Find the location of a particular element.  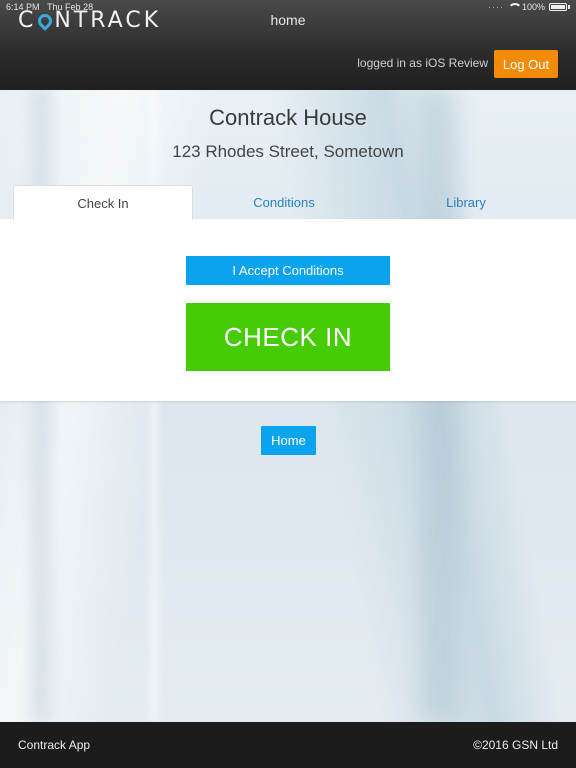

battery-percent: 100% is located at coordinates (533, 7).